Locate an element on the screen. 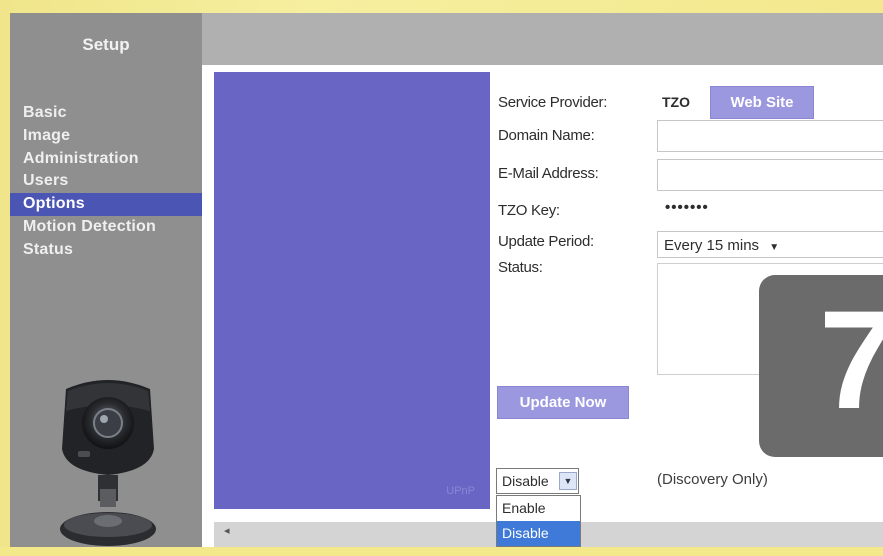 The height and width of the screenshot is (556, 883). option-enable: Enable is located at coordinates (538, 508).